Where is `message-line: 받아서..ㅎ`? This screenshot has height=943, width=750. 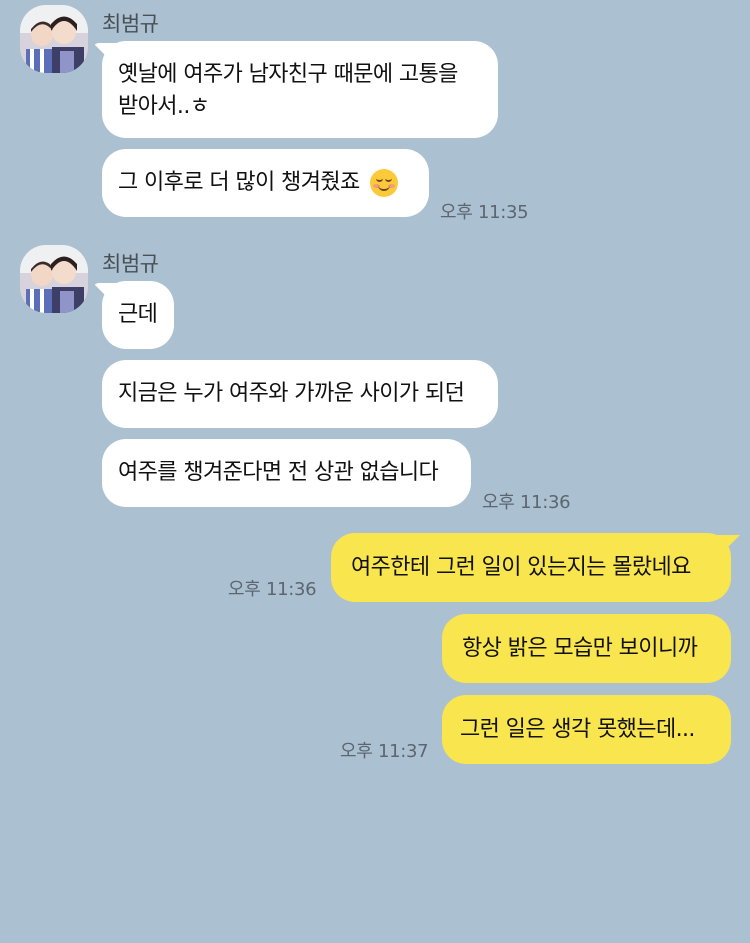
message-line: 받아서..ㅎ is located at coordinates (164, 106).